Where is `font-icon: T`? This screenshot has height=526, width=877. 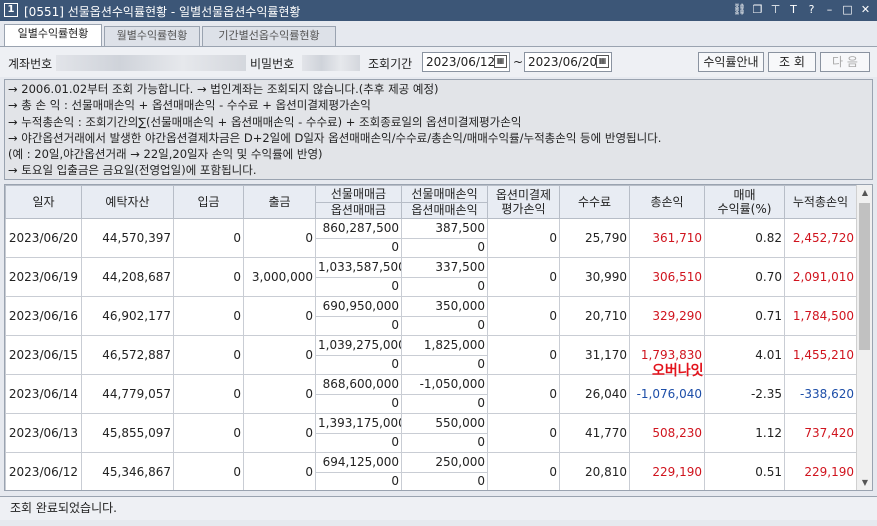
font-icon: T is located at coordinates (793, 10).